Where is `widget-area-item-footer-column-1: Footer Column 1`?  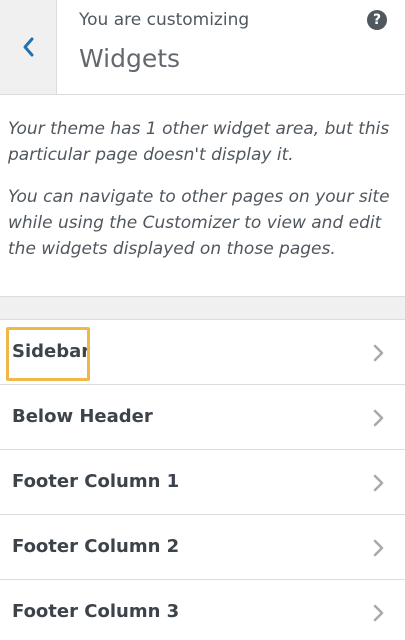
widget-area-item-footer-column-1: Footer Column 1 is located at coordinates (202, 482).